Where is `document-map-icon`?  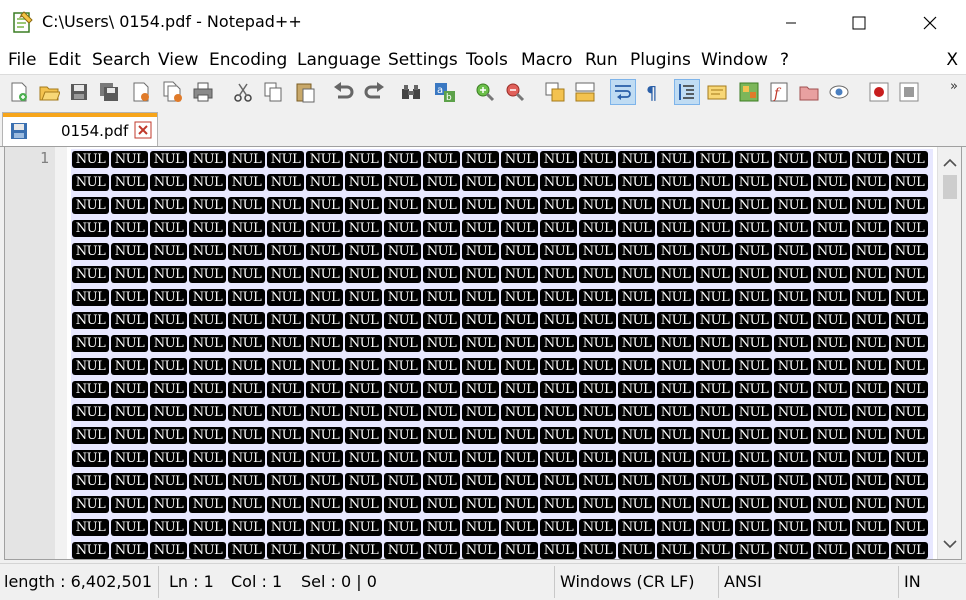
document-map-icon is located at coordinates (749, 92).